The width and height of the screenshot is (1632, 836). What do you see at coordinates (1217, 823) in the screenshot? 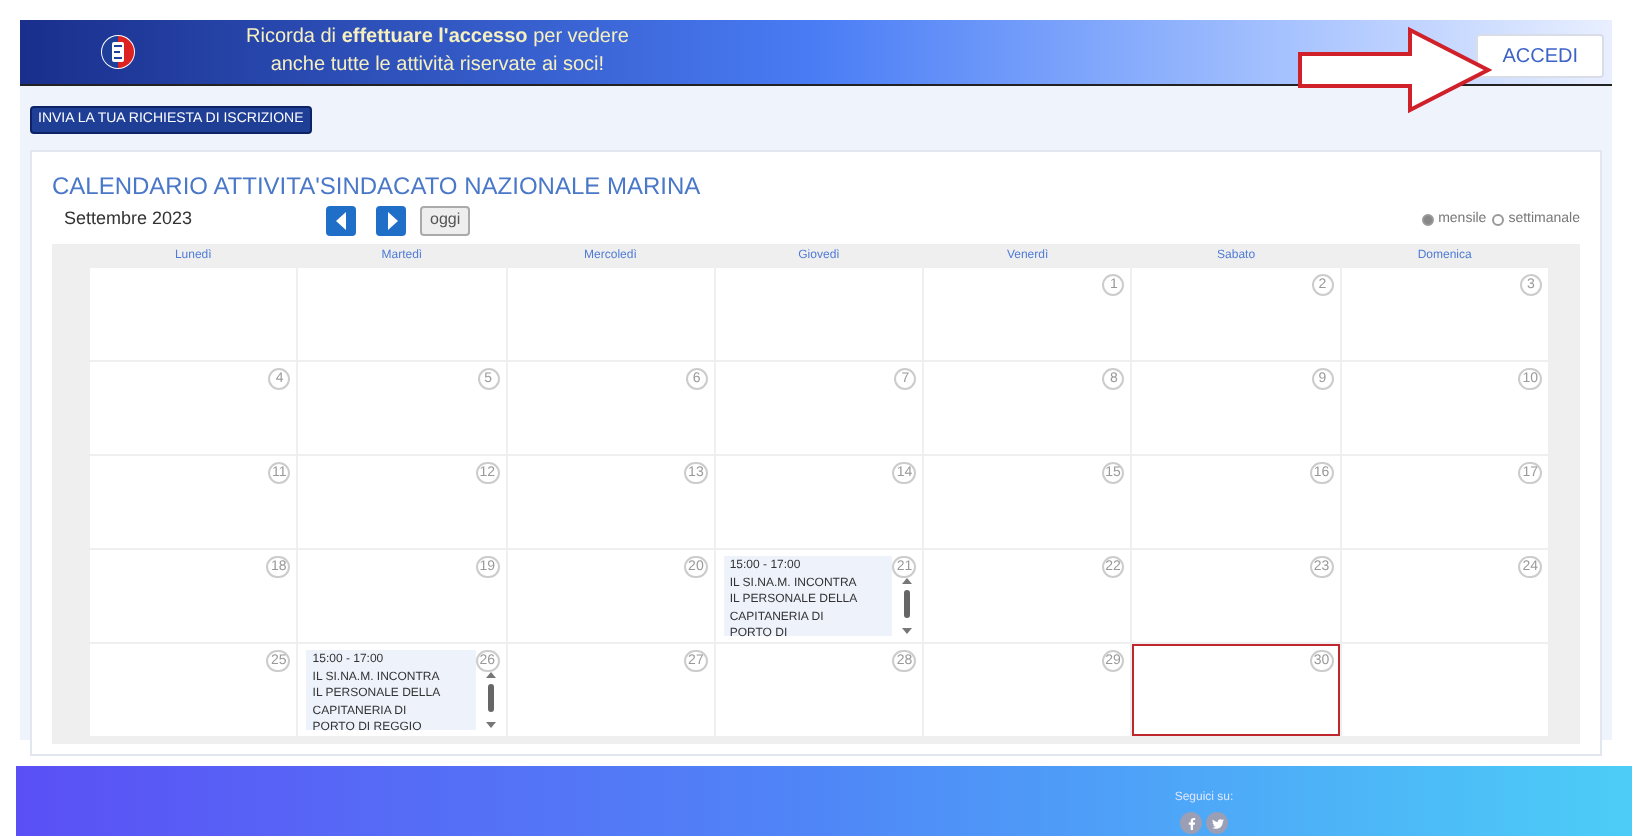
I see `twitter-icon` at bounding box center [1217, 823].